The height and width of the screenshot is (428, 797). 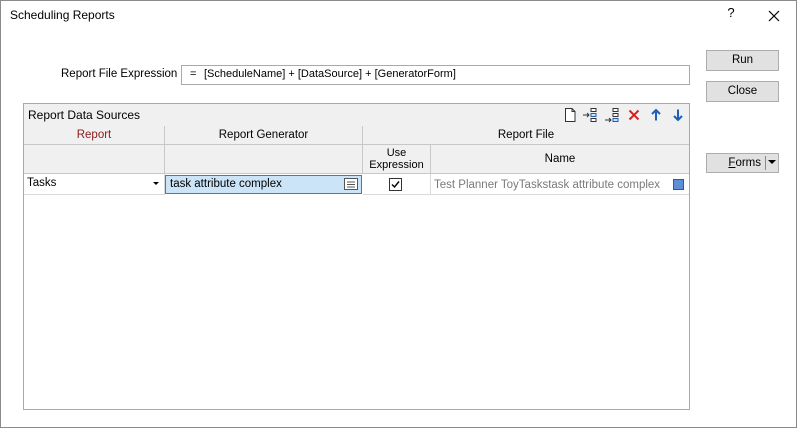 I want to click on column-header-report-file: Report File, so click(x=526, y=135).